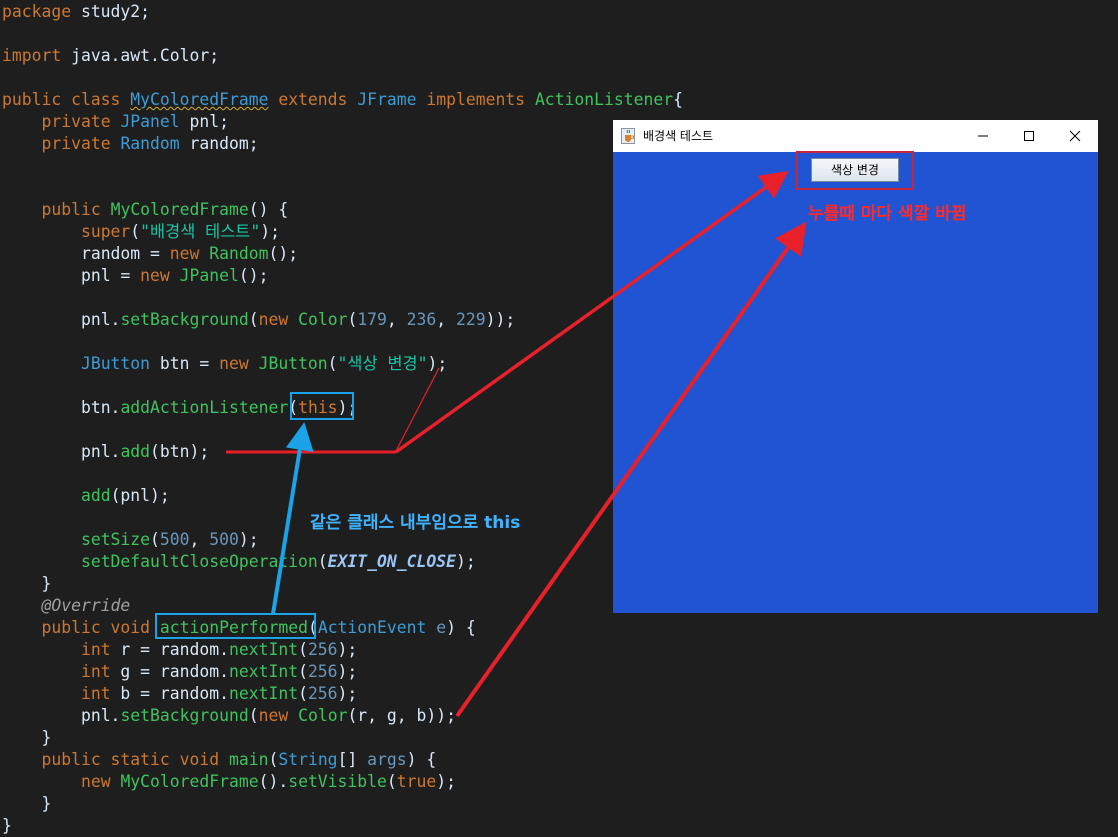  What do you see at coordinates (887, 214) in the screenshot?
I see `annotation-red-note: 누를때 마다 색깔 바뀜` at bounding box center [887, 214].